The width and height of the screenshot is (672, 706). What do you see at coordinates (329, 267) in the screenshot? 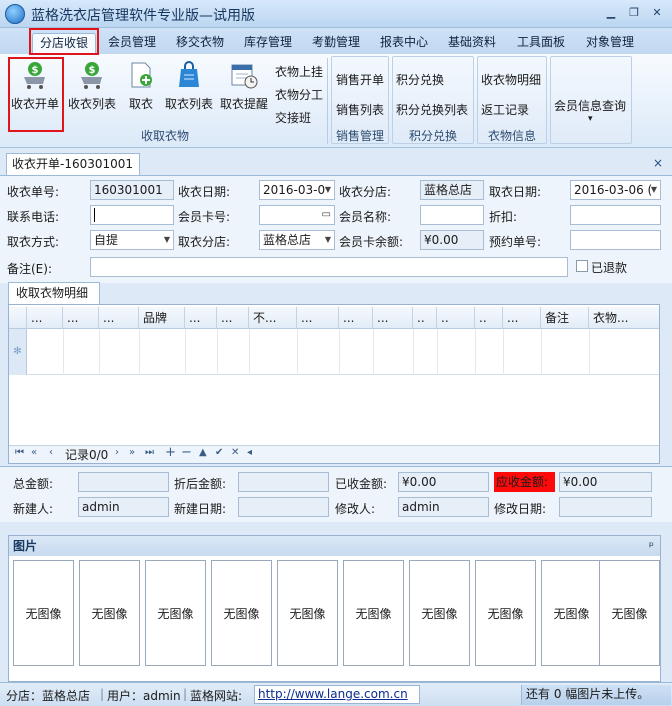
I see `remark-input` at bounding box center [329, 267].